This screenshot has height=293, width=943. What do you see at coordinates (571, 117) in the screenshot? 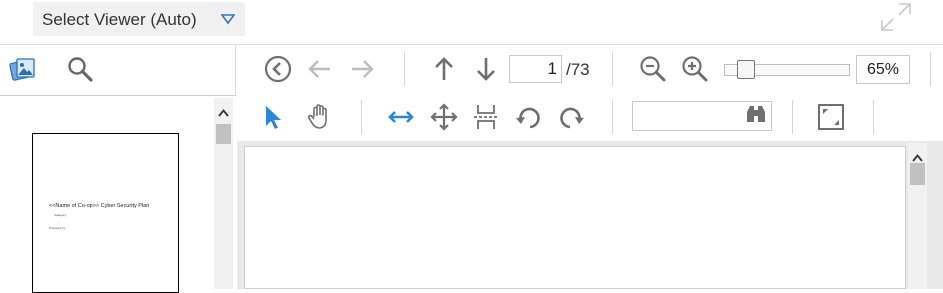
I see `rotate-right-icon` at bounding box center [571, 117].